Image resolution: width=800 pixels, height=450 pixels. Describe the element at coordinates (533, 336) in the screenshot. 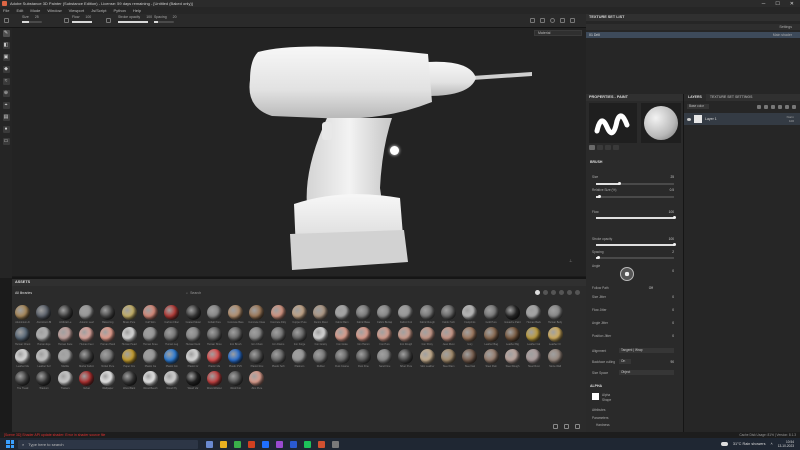

I see `material-item: Leather Cal` at that location.